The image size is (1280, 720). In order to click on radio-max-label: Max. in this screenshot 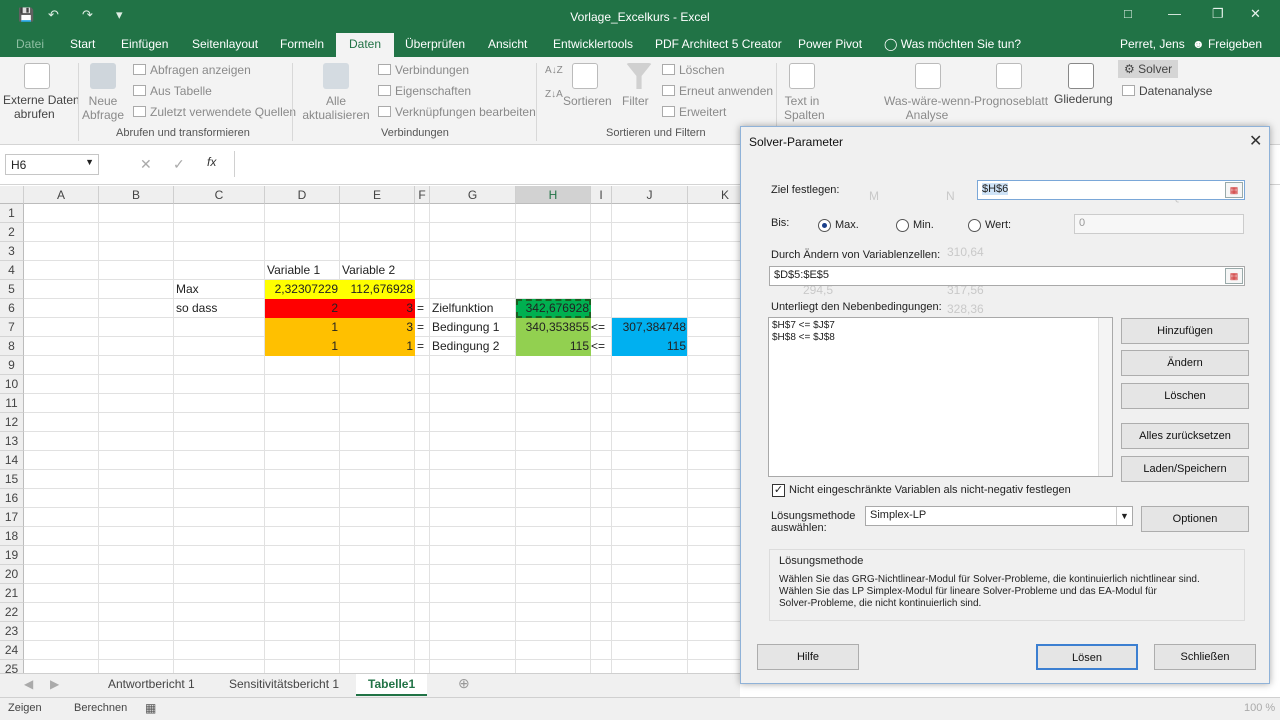, I will do `click(847, 225)`.